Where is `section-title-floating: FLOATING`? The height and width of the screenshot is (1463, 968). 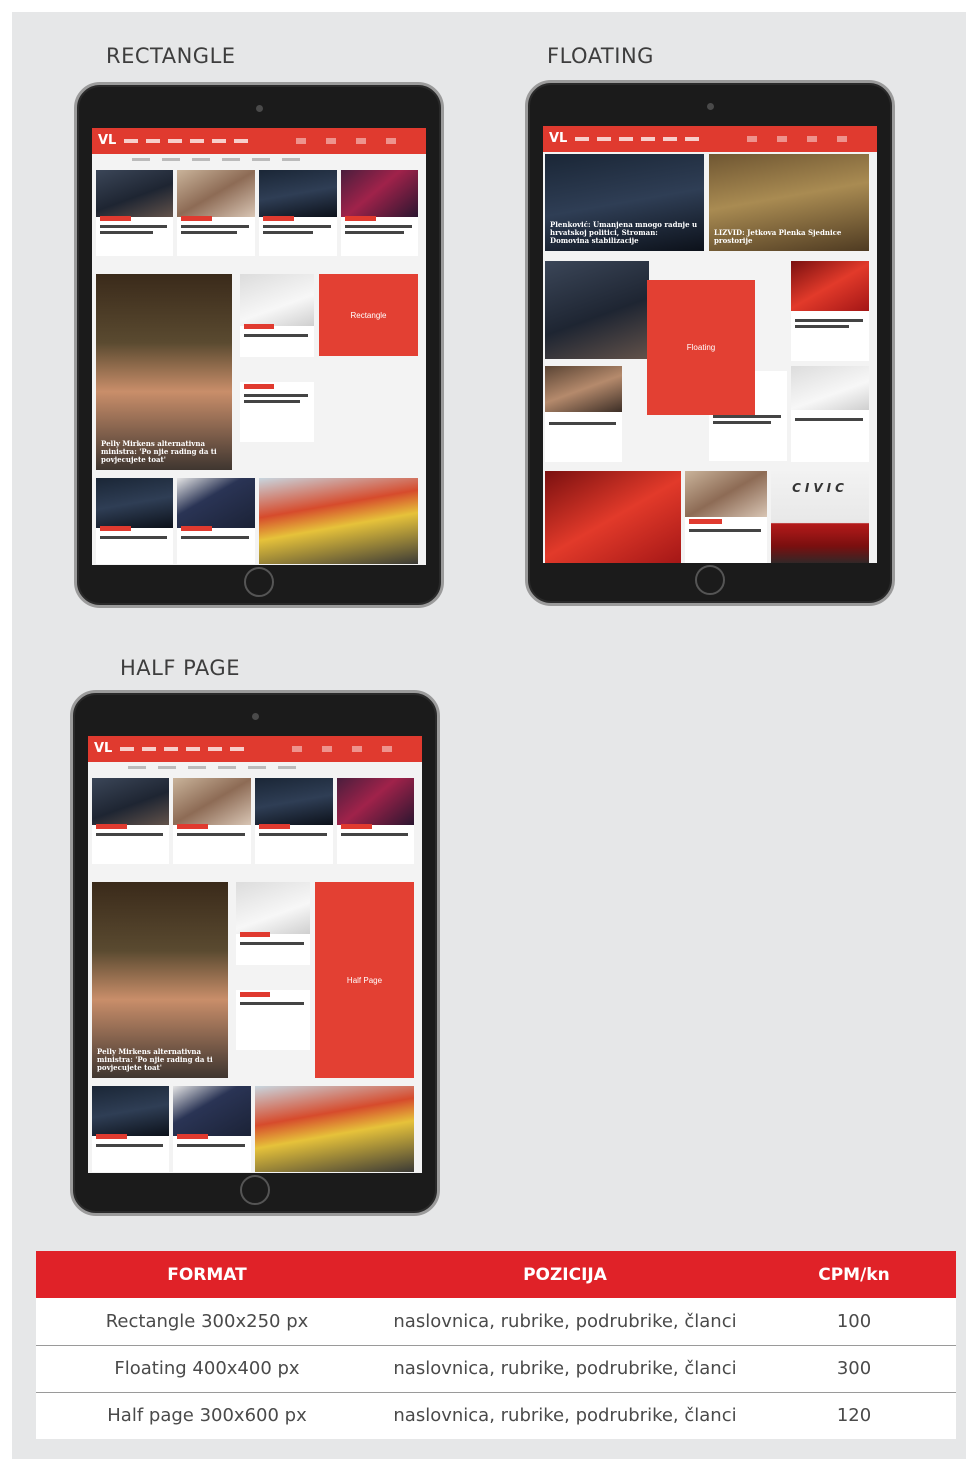 section-title-floating: FLOATING is located at coordinates (600, 56).